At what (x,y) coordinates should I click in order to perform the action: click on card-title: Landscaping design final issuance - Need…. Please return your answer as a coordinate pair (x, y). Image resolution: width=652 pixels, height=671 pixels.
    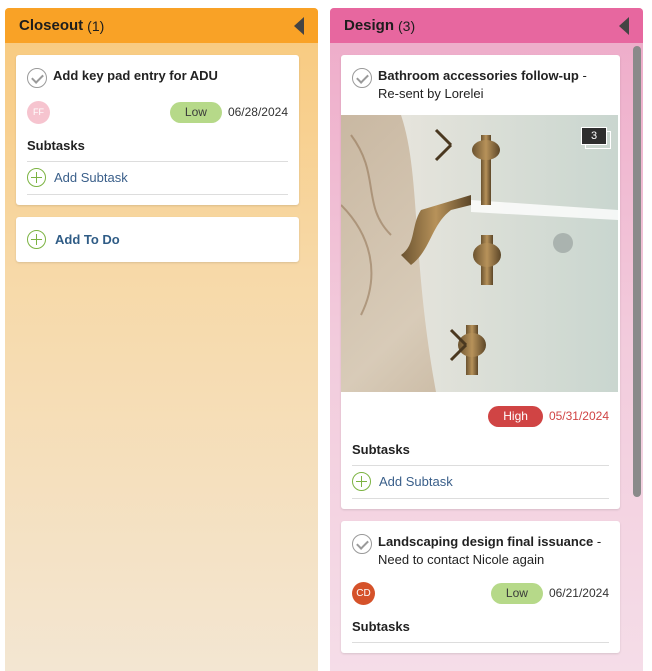
    Looking at the image, I should click on (490, 550).